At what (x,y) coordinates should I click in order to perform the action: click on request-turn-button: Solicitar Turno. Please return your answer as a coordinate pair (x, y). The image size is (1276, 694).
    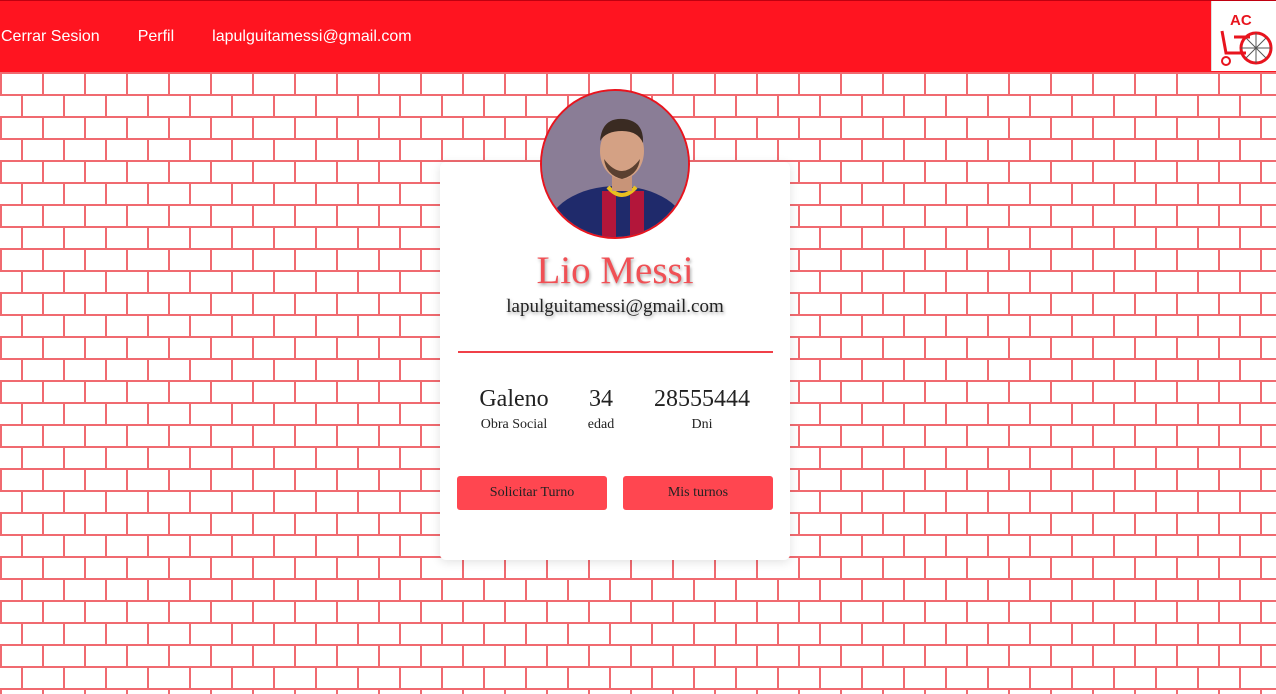
    Looking at the image, I should click on (532, 493).